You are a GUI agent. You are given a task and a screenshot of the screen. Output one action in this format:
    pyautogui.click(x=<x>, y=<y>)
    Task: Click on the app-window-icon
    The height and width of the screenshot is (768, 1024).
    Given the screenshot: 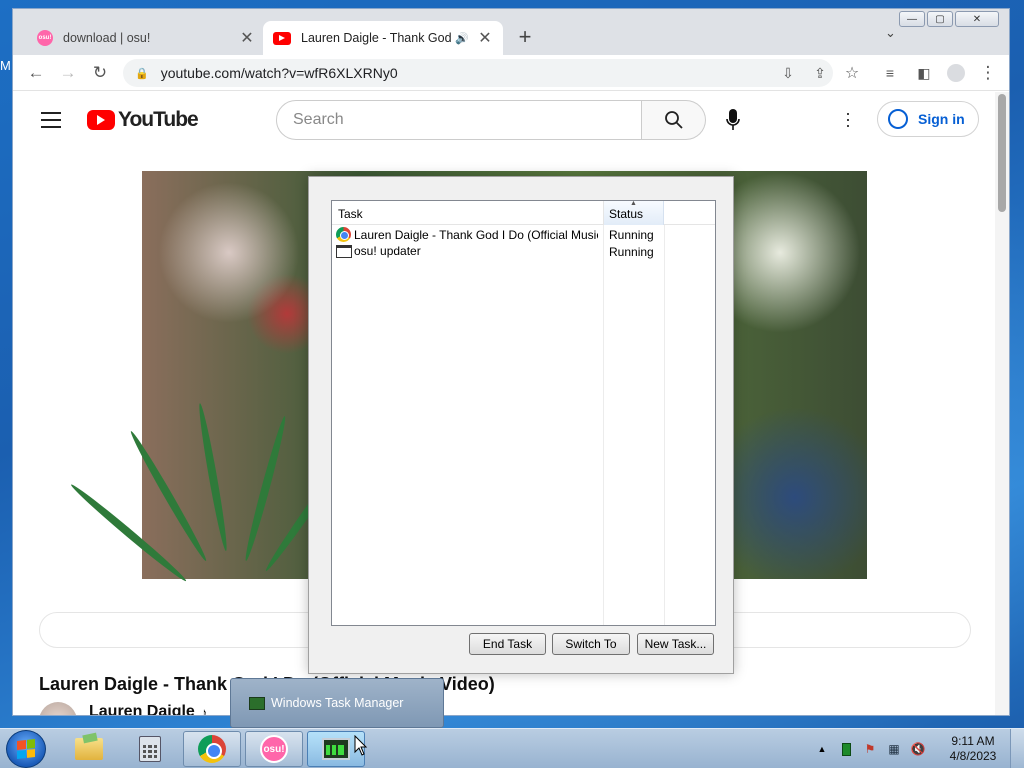 What is the action you would take?
    pyautogui.click(x=344, y=251)
    